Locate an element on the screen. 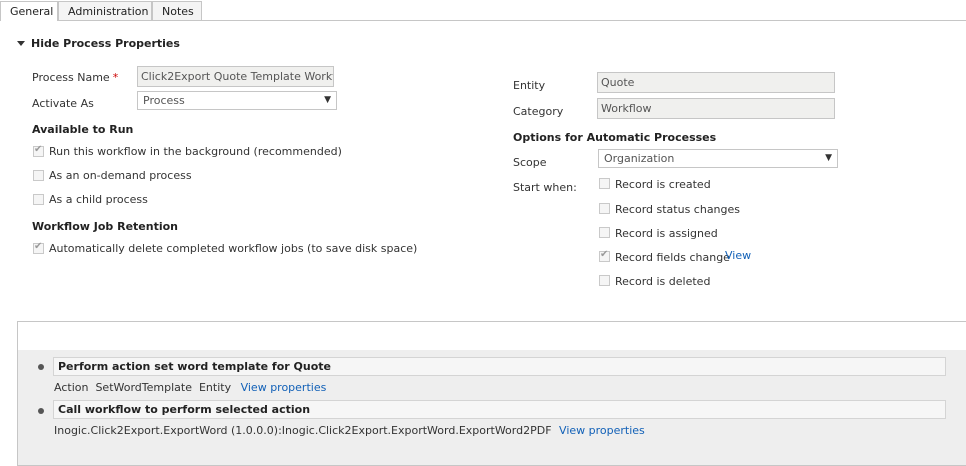 This screenshot has width=966, height=466. start-when-label: Start when: is located at coordinates (545, 187).